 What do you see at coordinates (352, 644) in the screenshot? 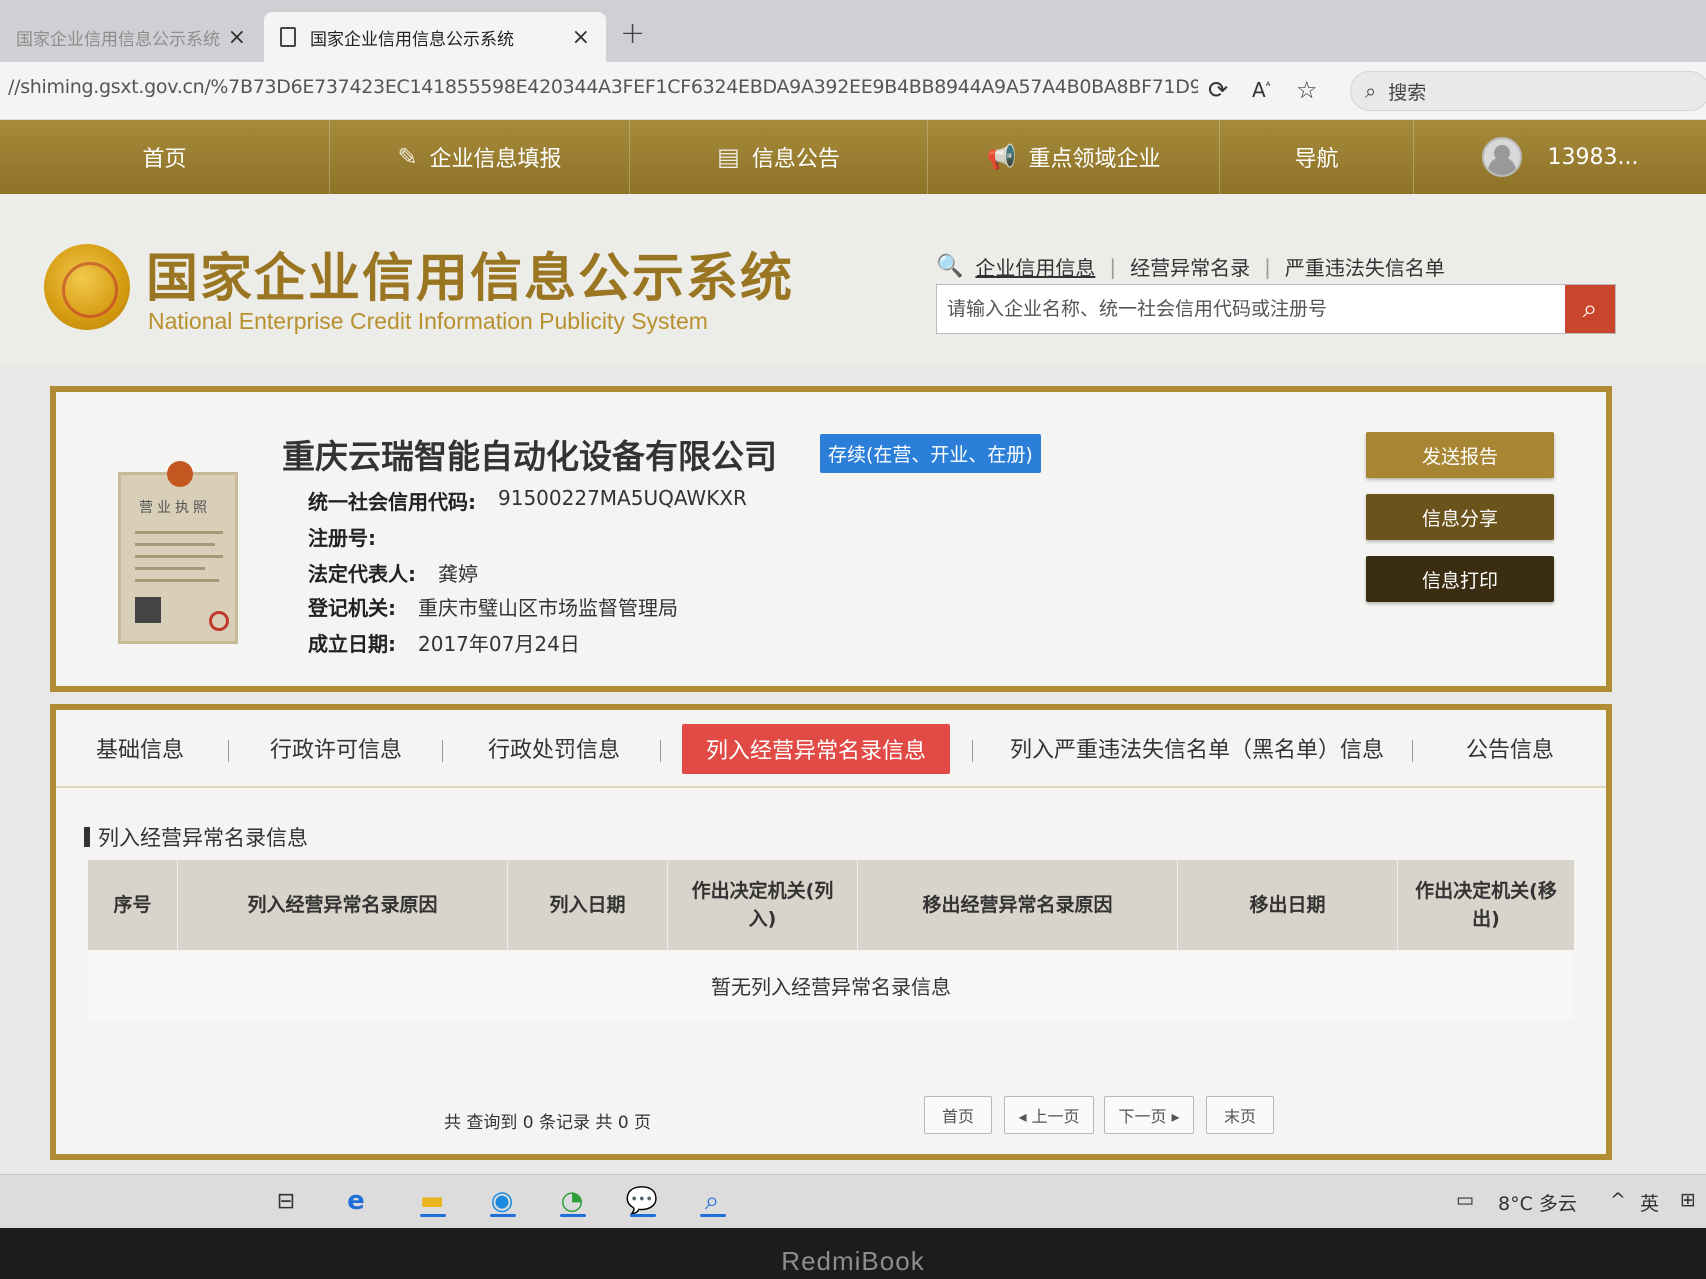
I see `field-label: 成立日期:` at bounding box center [352, 644].